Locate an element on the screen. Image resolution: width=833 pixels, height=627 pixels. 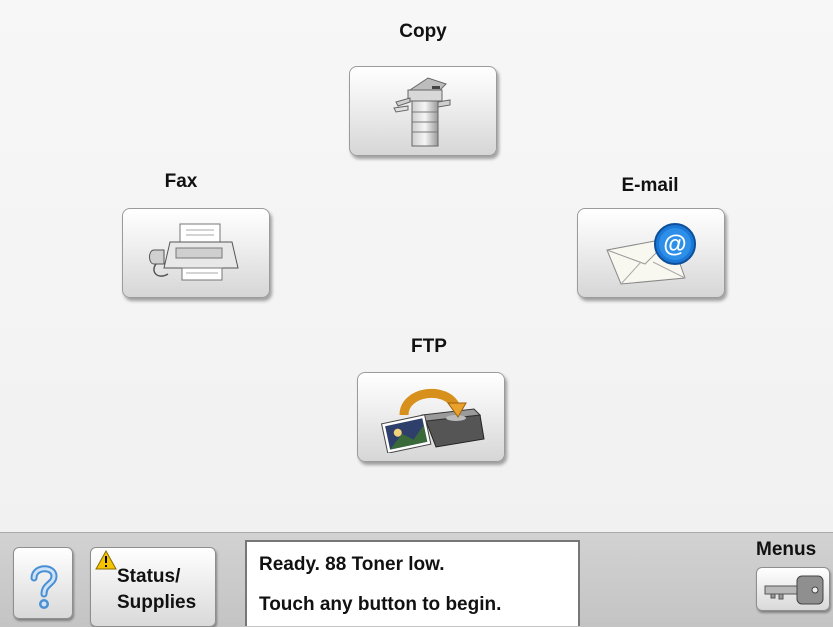
key-icon is located at coordinates (794, 590).